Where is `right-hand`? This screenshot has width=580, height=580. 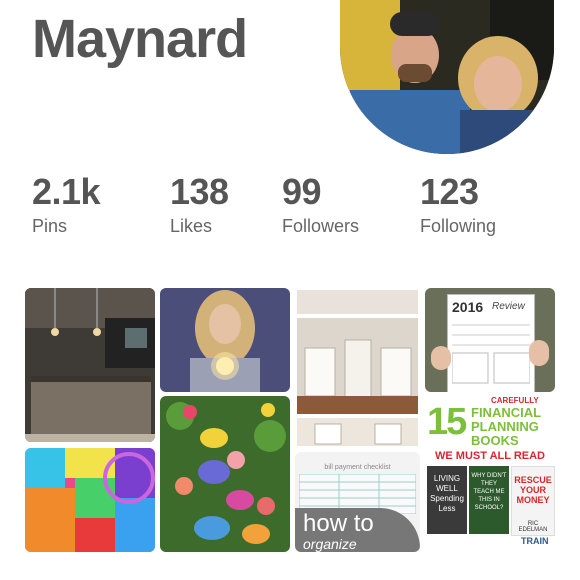
right-hand is located at coordinates (539, 353).